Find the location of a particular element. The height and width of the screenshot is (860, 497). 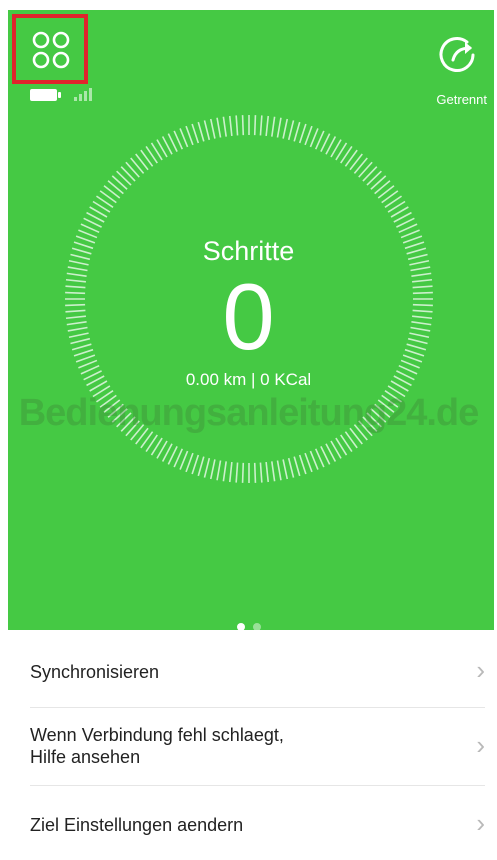

goal-settings-label: Ziel Einstellungen aendern is located at coordinates (137, 825).